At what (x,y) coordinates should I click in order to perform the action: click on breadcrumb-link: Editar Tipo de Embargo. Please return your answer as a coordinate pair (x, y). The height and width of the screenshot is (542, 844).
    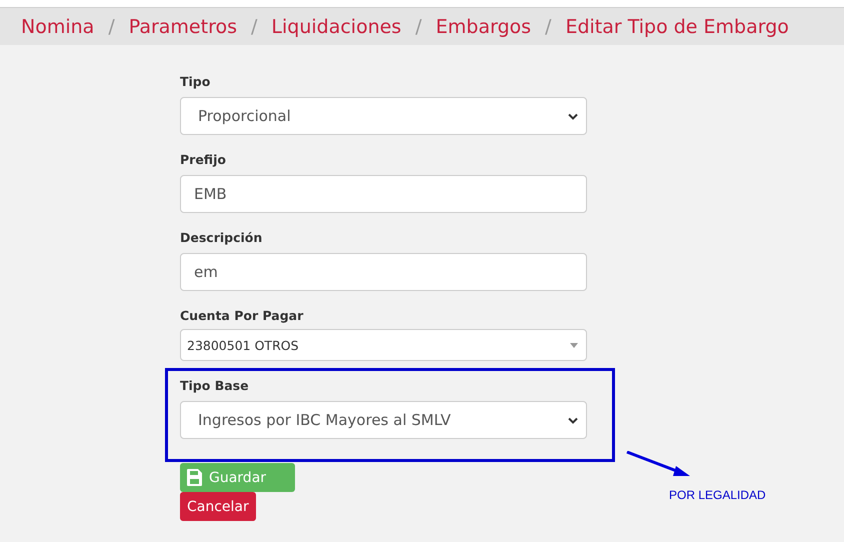
    Looking at the image, I should click on (677, 27).